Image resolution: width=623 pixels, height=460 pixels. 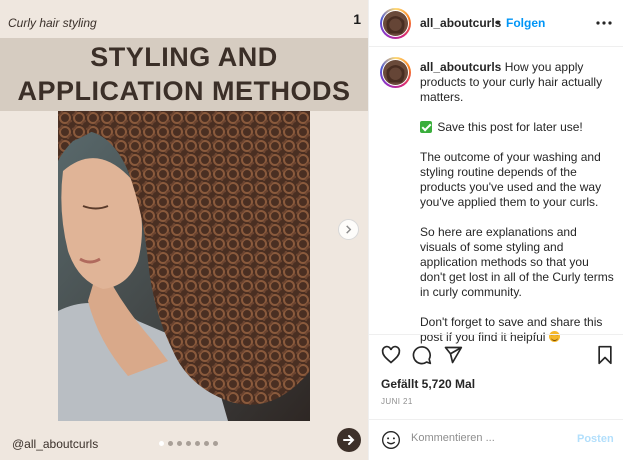 What do you see at coordinates (397, 401) in the screenshot?
I see `post-date: JUNI 21` at bounding box center [397, 401].